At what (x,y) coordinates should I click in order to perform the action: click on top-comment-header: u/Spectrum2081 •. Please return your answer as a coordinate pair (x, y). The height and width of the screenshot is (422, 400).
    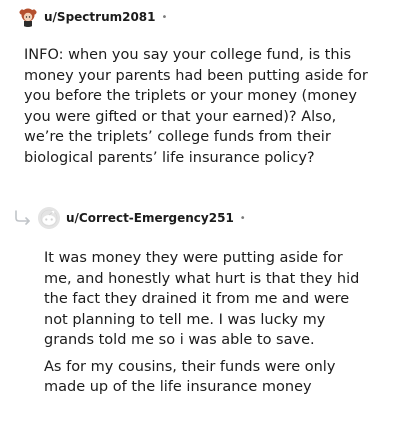
    Looking at the image, I should click on (203, 17).